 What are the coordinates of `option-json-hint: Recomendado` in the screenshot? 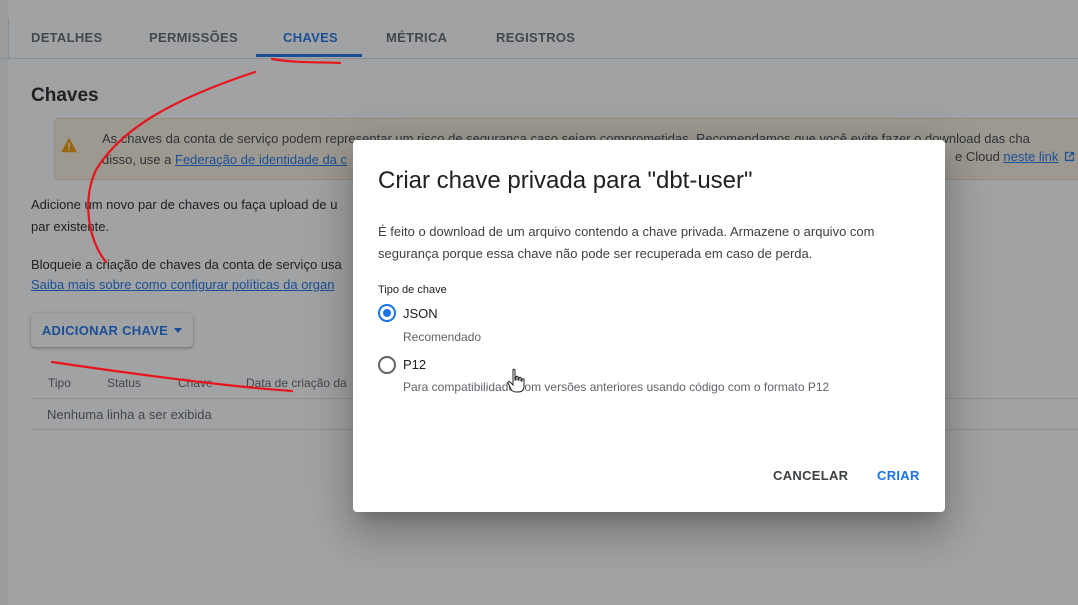 It's located at (442, 337).